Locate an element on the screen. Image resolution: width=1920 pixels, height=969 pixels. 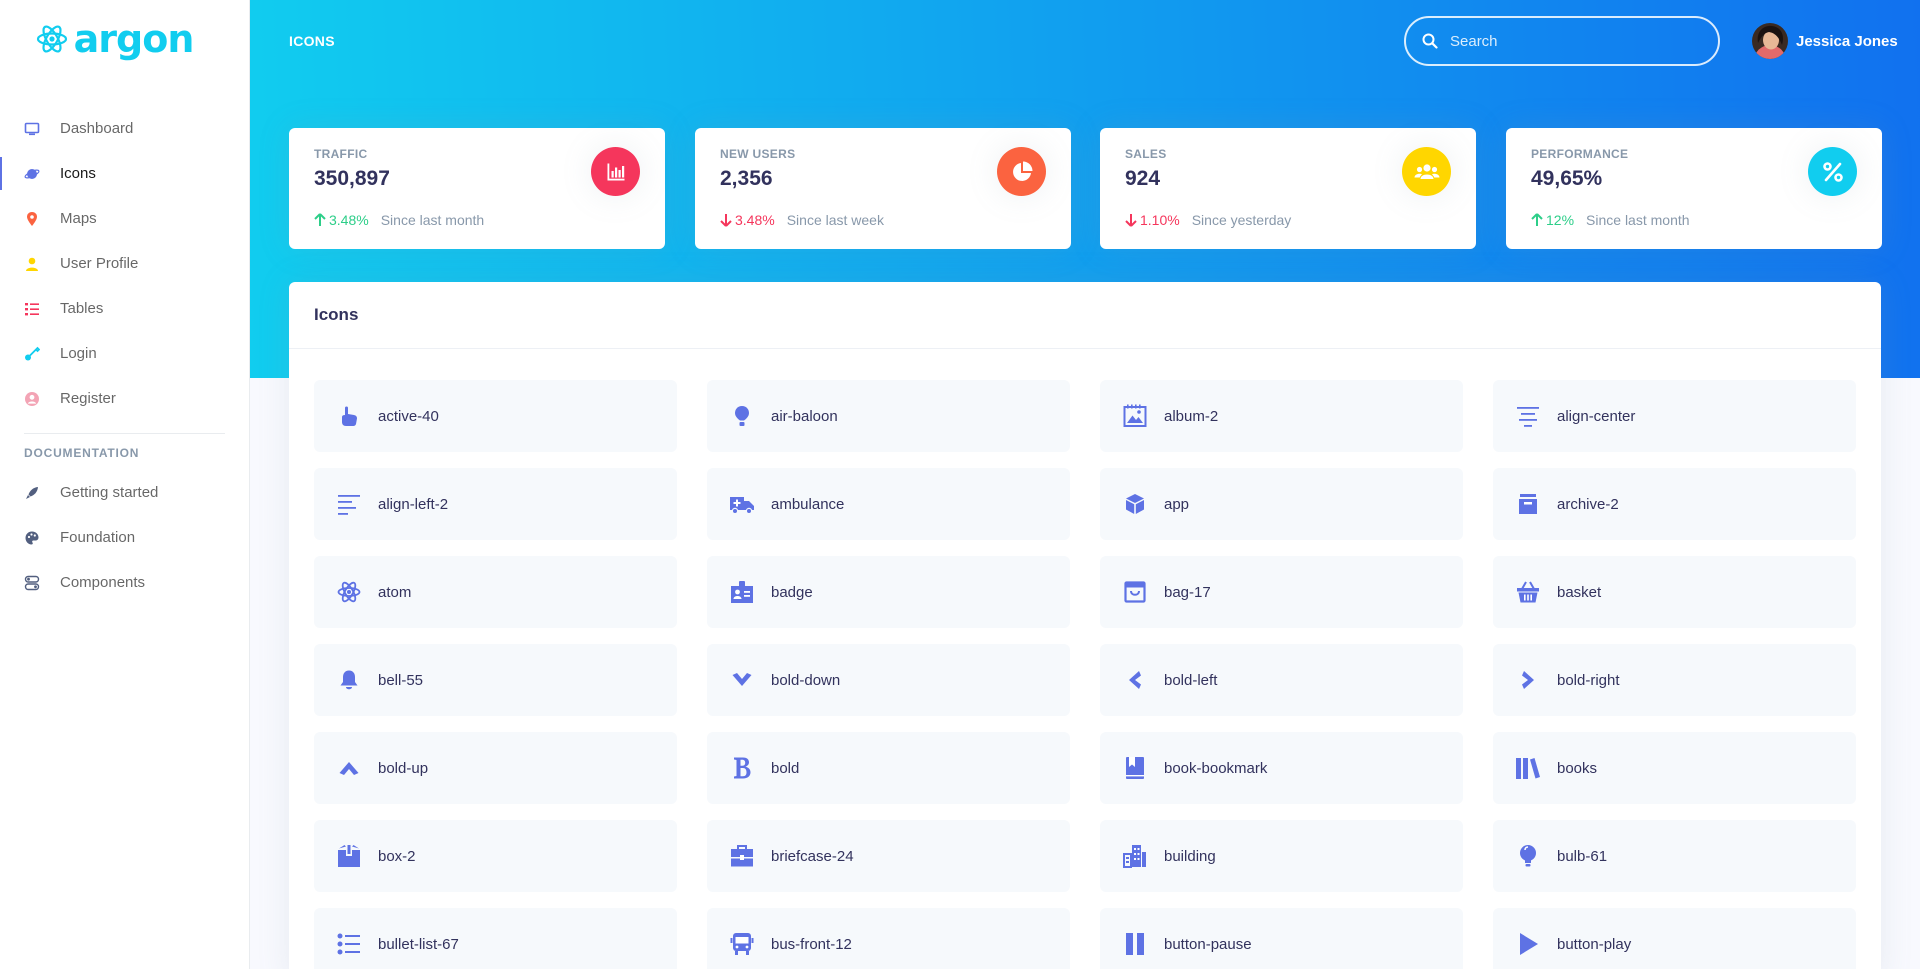
sidebar-item-user-profile: User Profile is located at coordinates (124, 263).